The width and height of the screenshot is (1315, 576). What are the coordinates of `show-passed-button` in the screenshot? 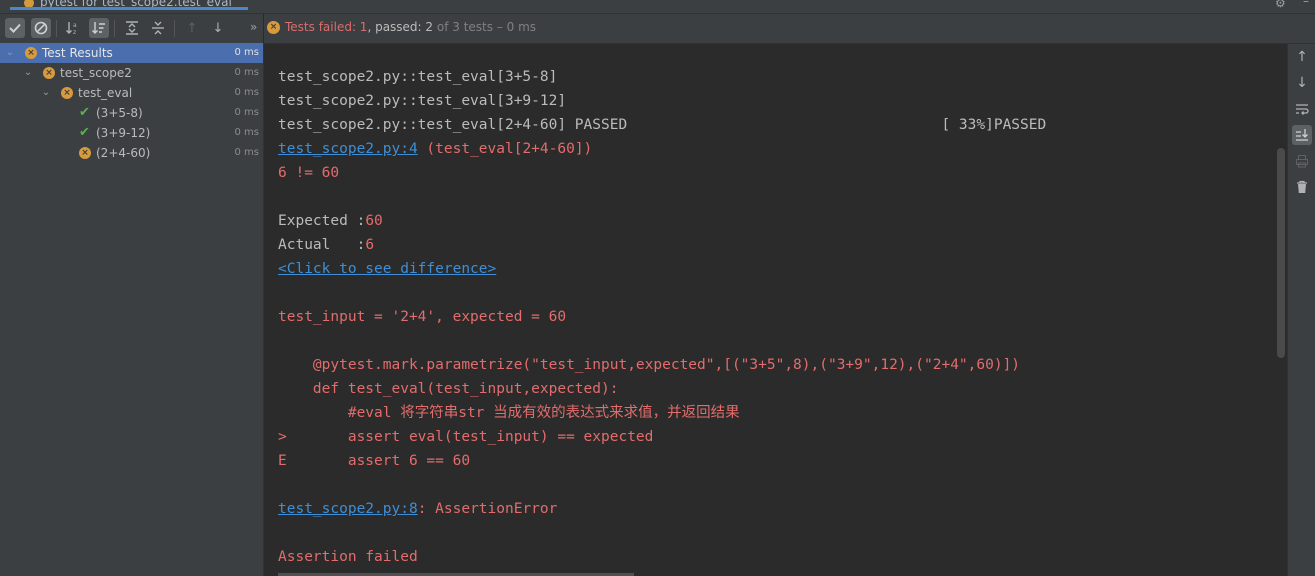 It's located at (15, 28).